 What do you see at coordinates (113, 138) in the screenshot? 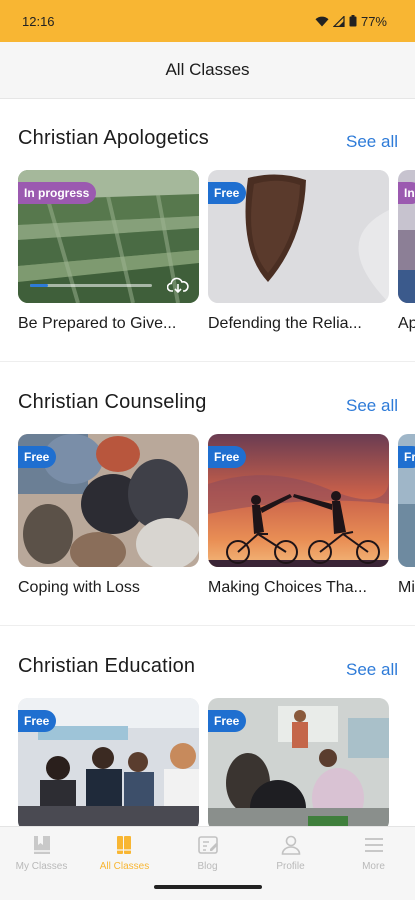
I see `section-title: Christian Apologetics` at bounding box center [113, 138].